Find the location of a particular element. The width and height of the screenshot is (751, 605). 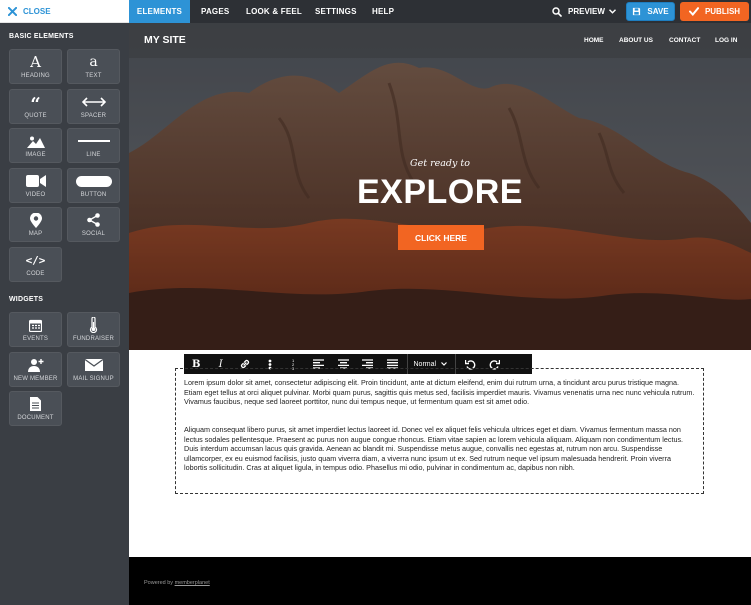

nav-about-us: ABOUT US is located at coordinates (636, 40).